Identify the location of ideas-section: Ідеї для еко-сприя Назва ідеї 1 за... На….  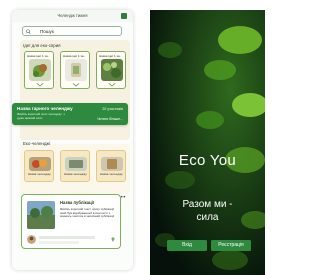
(75, 90).